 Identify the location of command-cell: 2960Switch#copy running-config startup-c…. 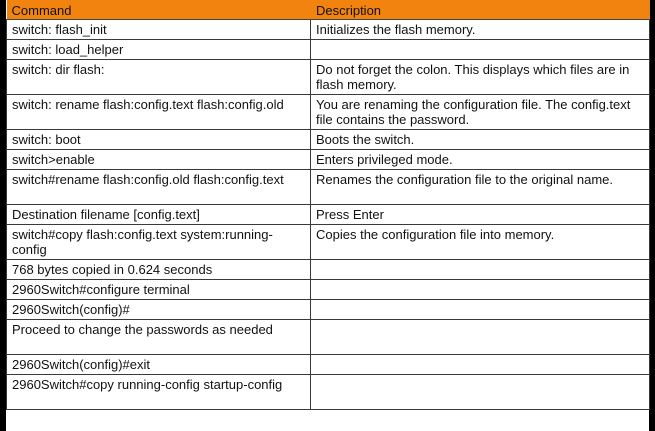
(158, 392).